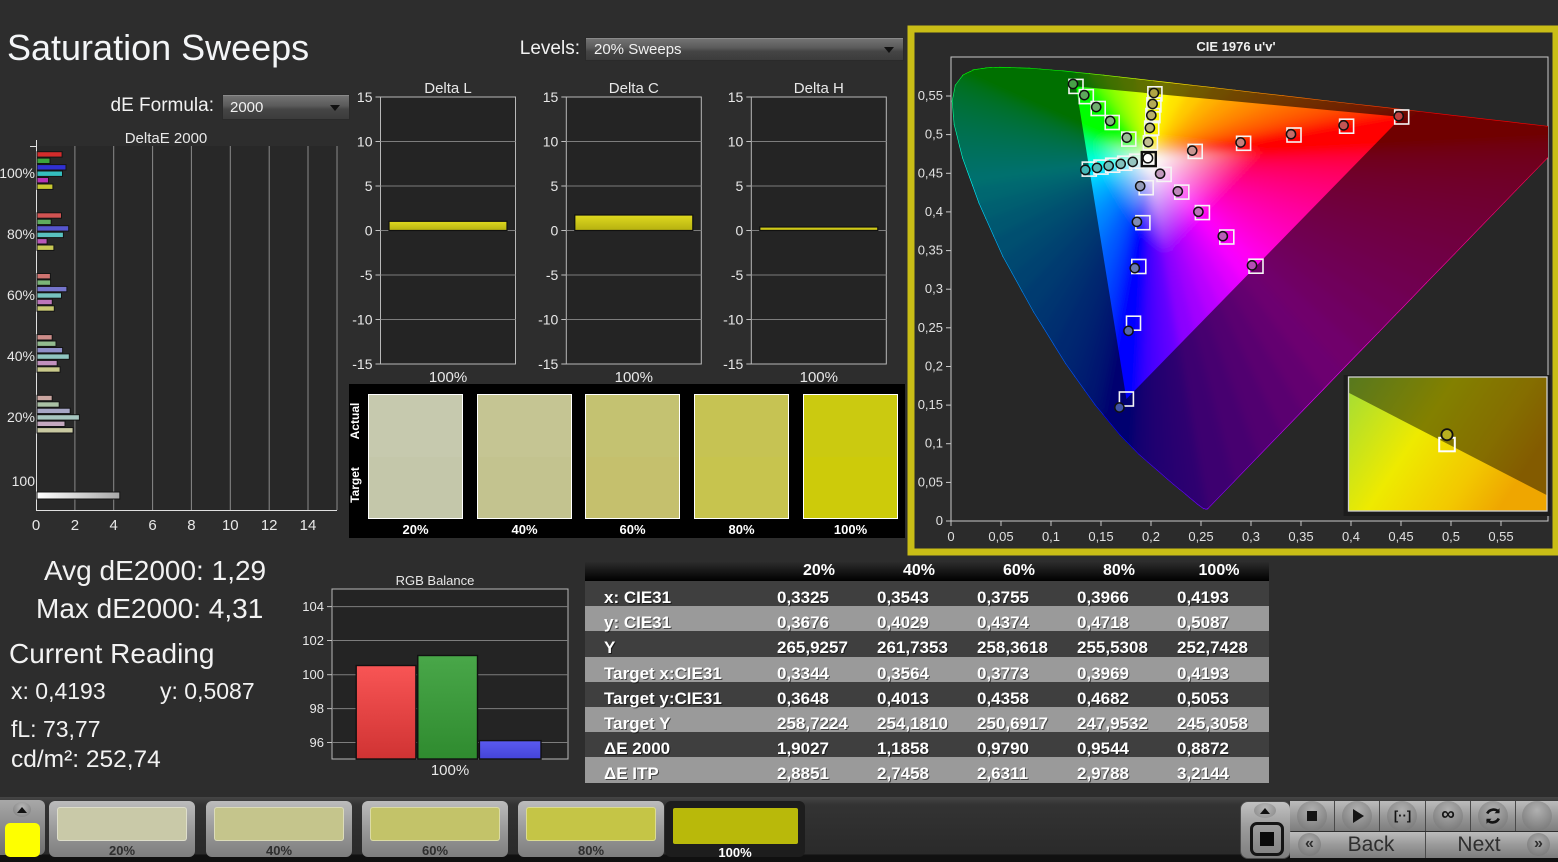 Image resolution: width=1558 pixels, height=862 pixels. What do you see at coordinates (269, 525) in the screenshot?
I see `svg-text: 12` at bounding box center [269, 525].